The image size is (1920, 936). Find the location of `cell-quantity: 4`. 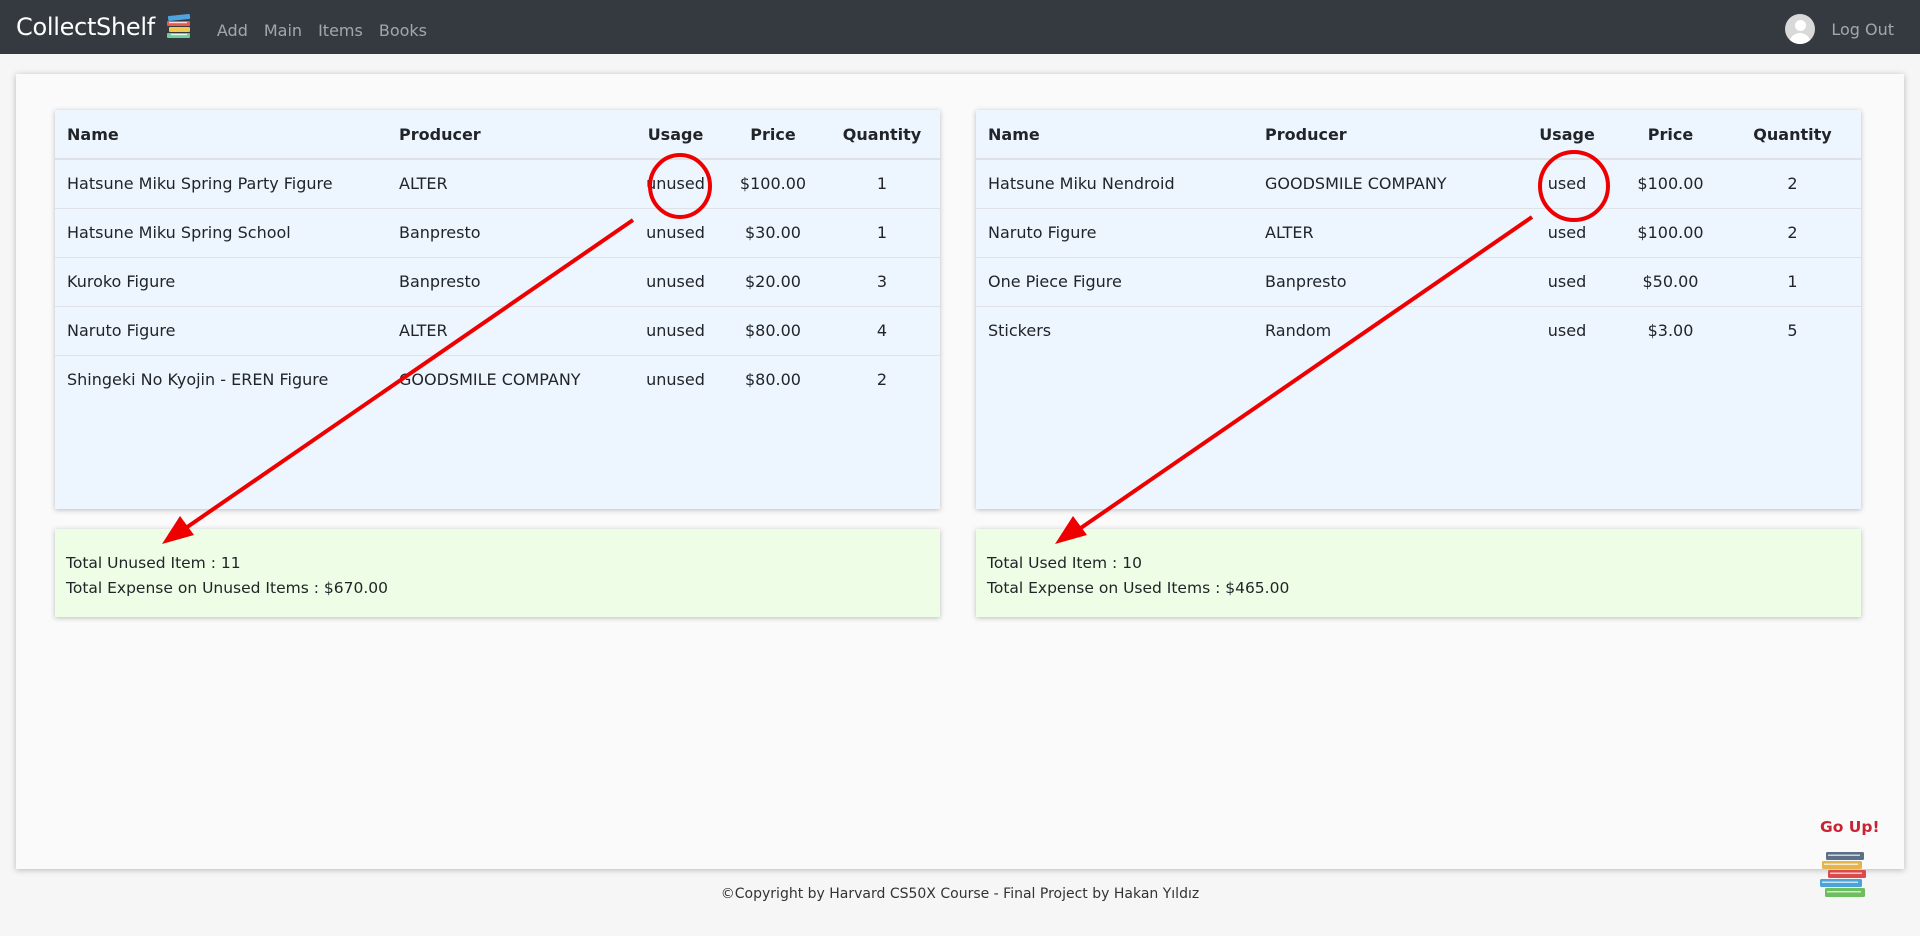

cell-quantity: 4 is located at coordinates (882, 331).